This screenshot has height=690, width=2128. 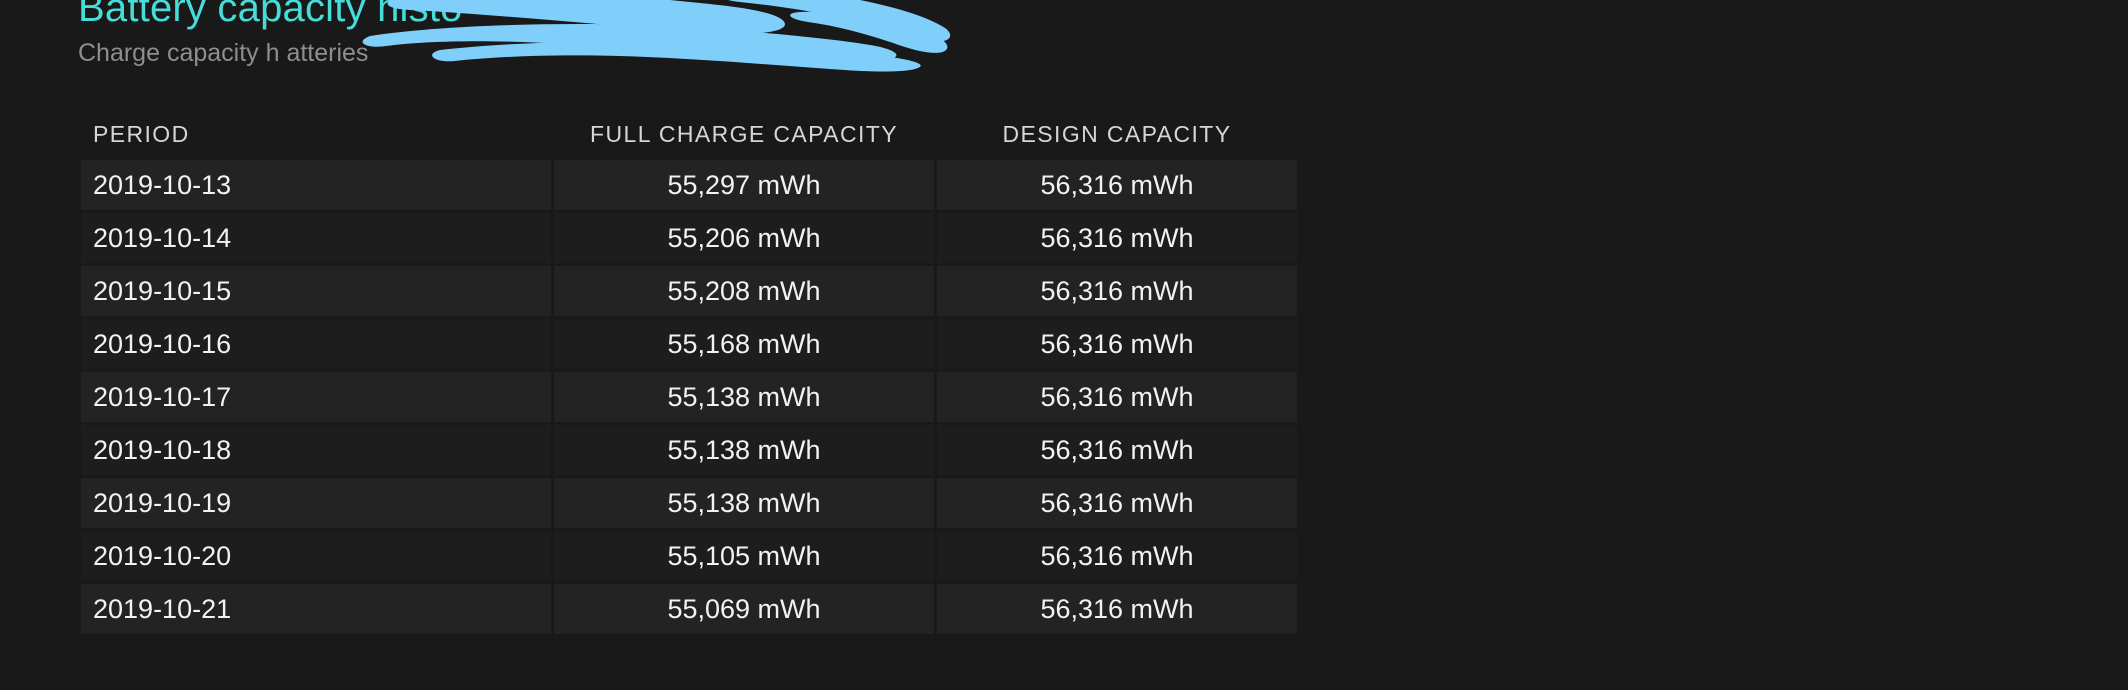 I want to click on page-subtitle: Charge capacity h atteries, so click(x=223, y=53).